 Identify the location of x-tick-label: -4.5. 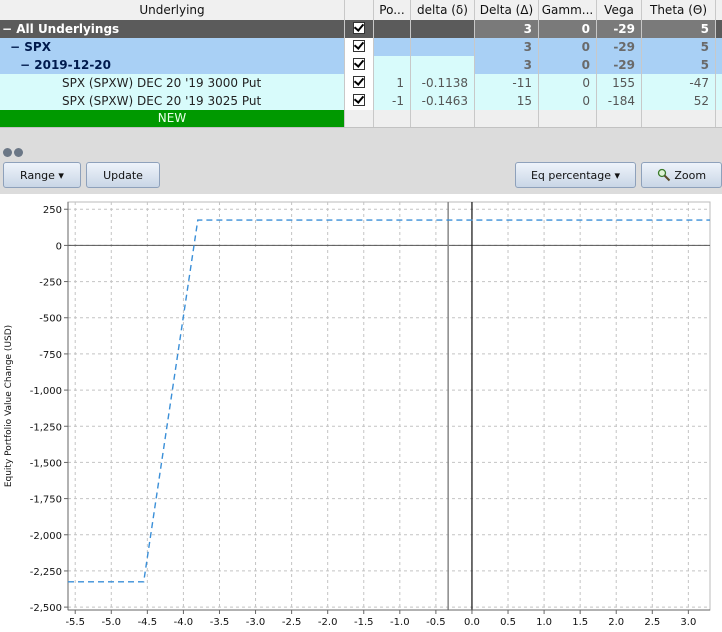
(148, 622).